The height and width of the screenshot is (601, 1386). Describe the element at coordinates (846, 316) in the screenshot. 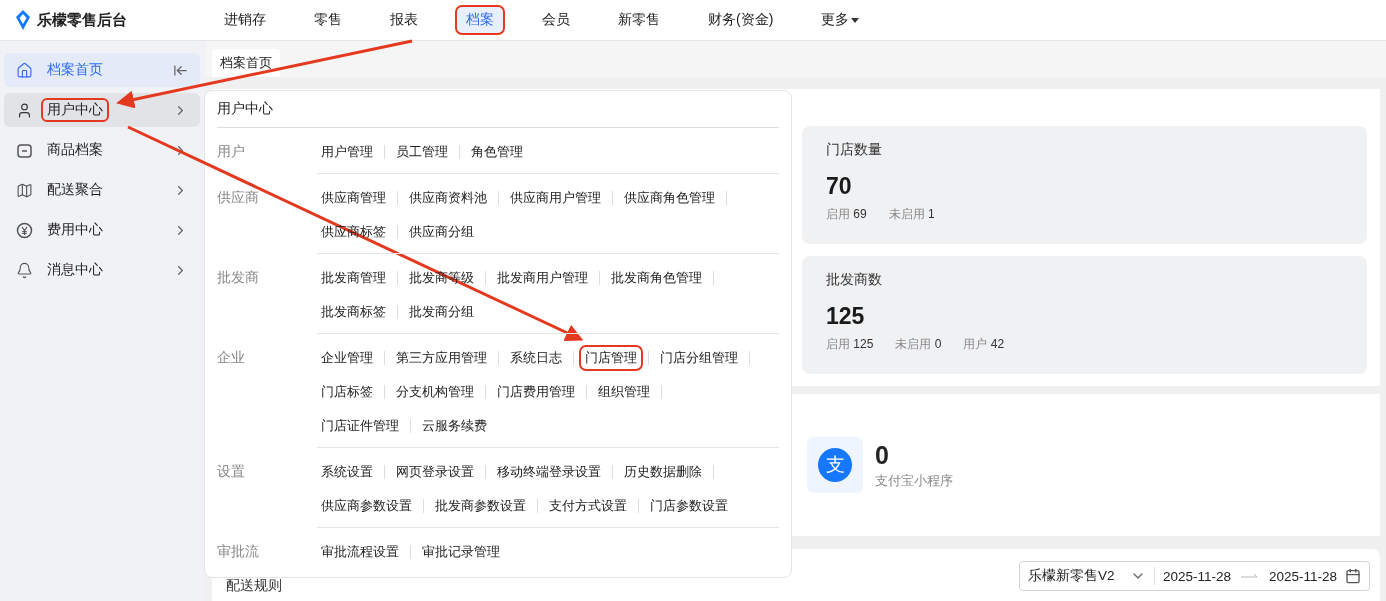

I see `card-value: 125` at that location.